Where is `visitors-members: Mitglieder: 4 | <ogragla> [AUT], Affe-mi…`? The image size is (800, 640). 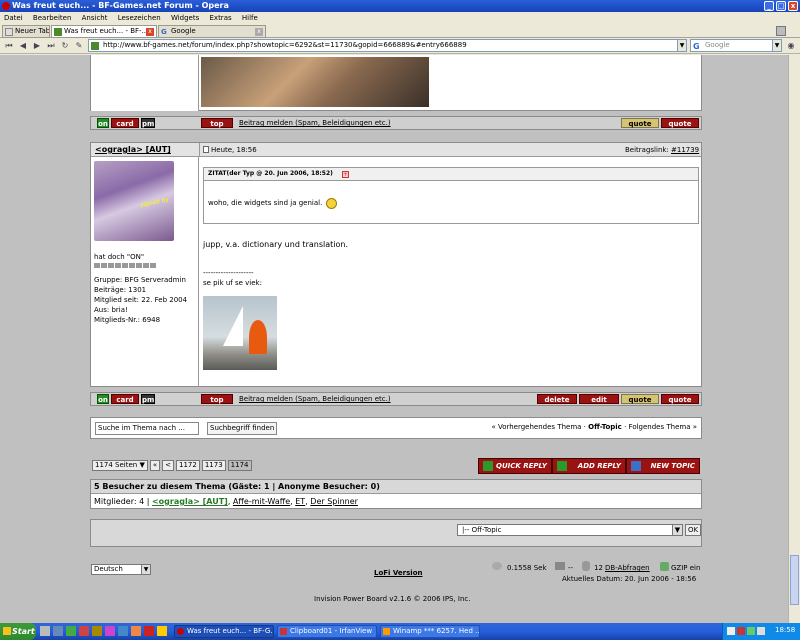
visitors-members: Mitglieder: 4 | <ogragla> [AUT], Affe-mi… is located at coordinates (226, 501).